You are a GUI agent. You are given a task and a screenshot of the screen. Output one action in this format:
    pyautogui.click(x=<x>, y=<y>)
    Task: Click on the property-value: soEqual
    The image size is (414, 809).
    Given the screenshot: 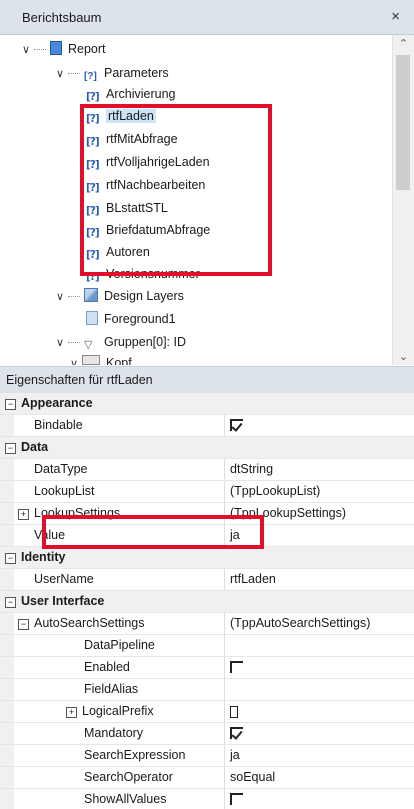 What is the action you would take?
    pyautogui.click(x=252, y=777)
    